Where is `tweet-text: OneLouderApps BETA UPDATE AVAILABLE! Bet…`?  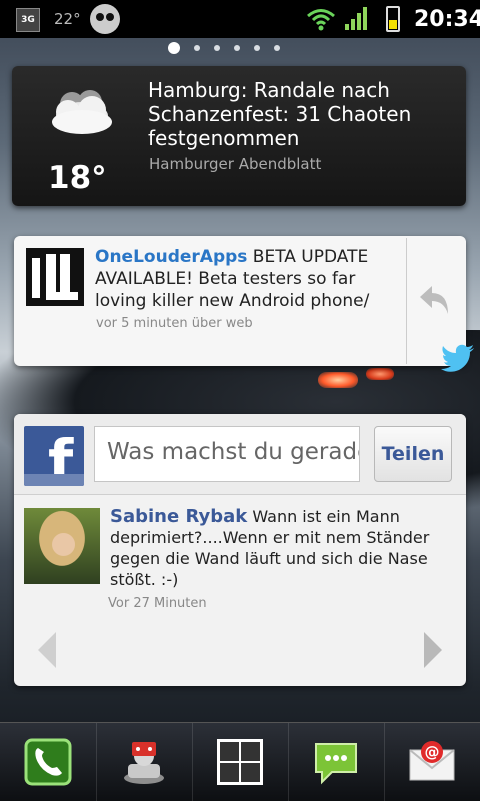
tweet-text: OneLouderApps BETA UPDATE AVAILABLE! Bet… is located at coordinates (245, 279).